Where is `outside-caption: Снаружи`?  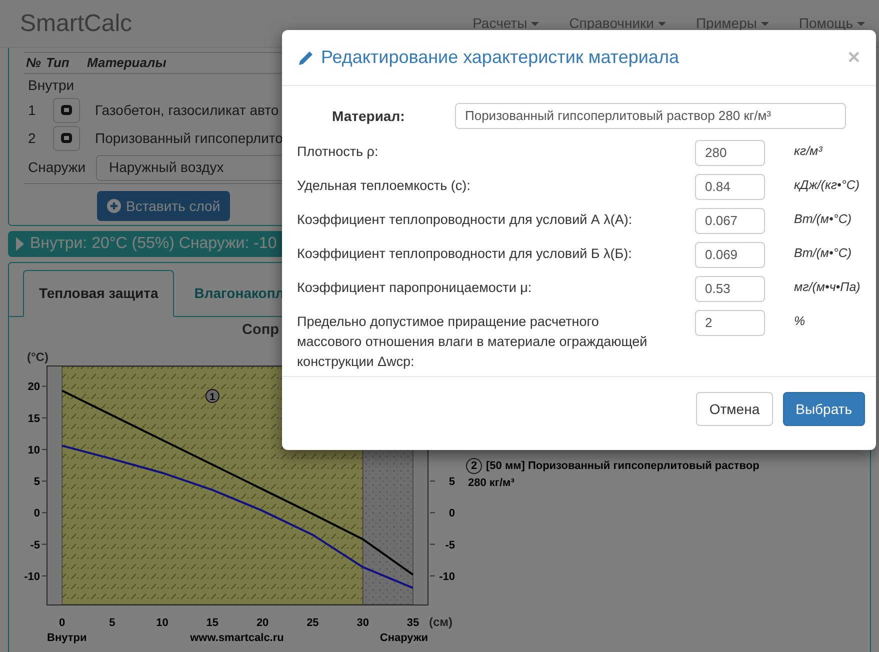 outside-caption: Снаружи is located at coordinates (404, 638).